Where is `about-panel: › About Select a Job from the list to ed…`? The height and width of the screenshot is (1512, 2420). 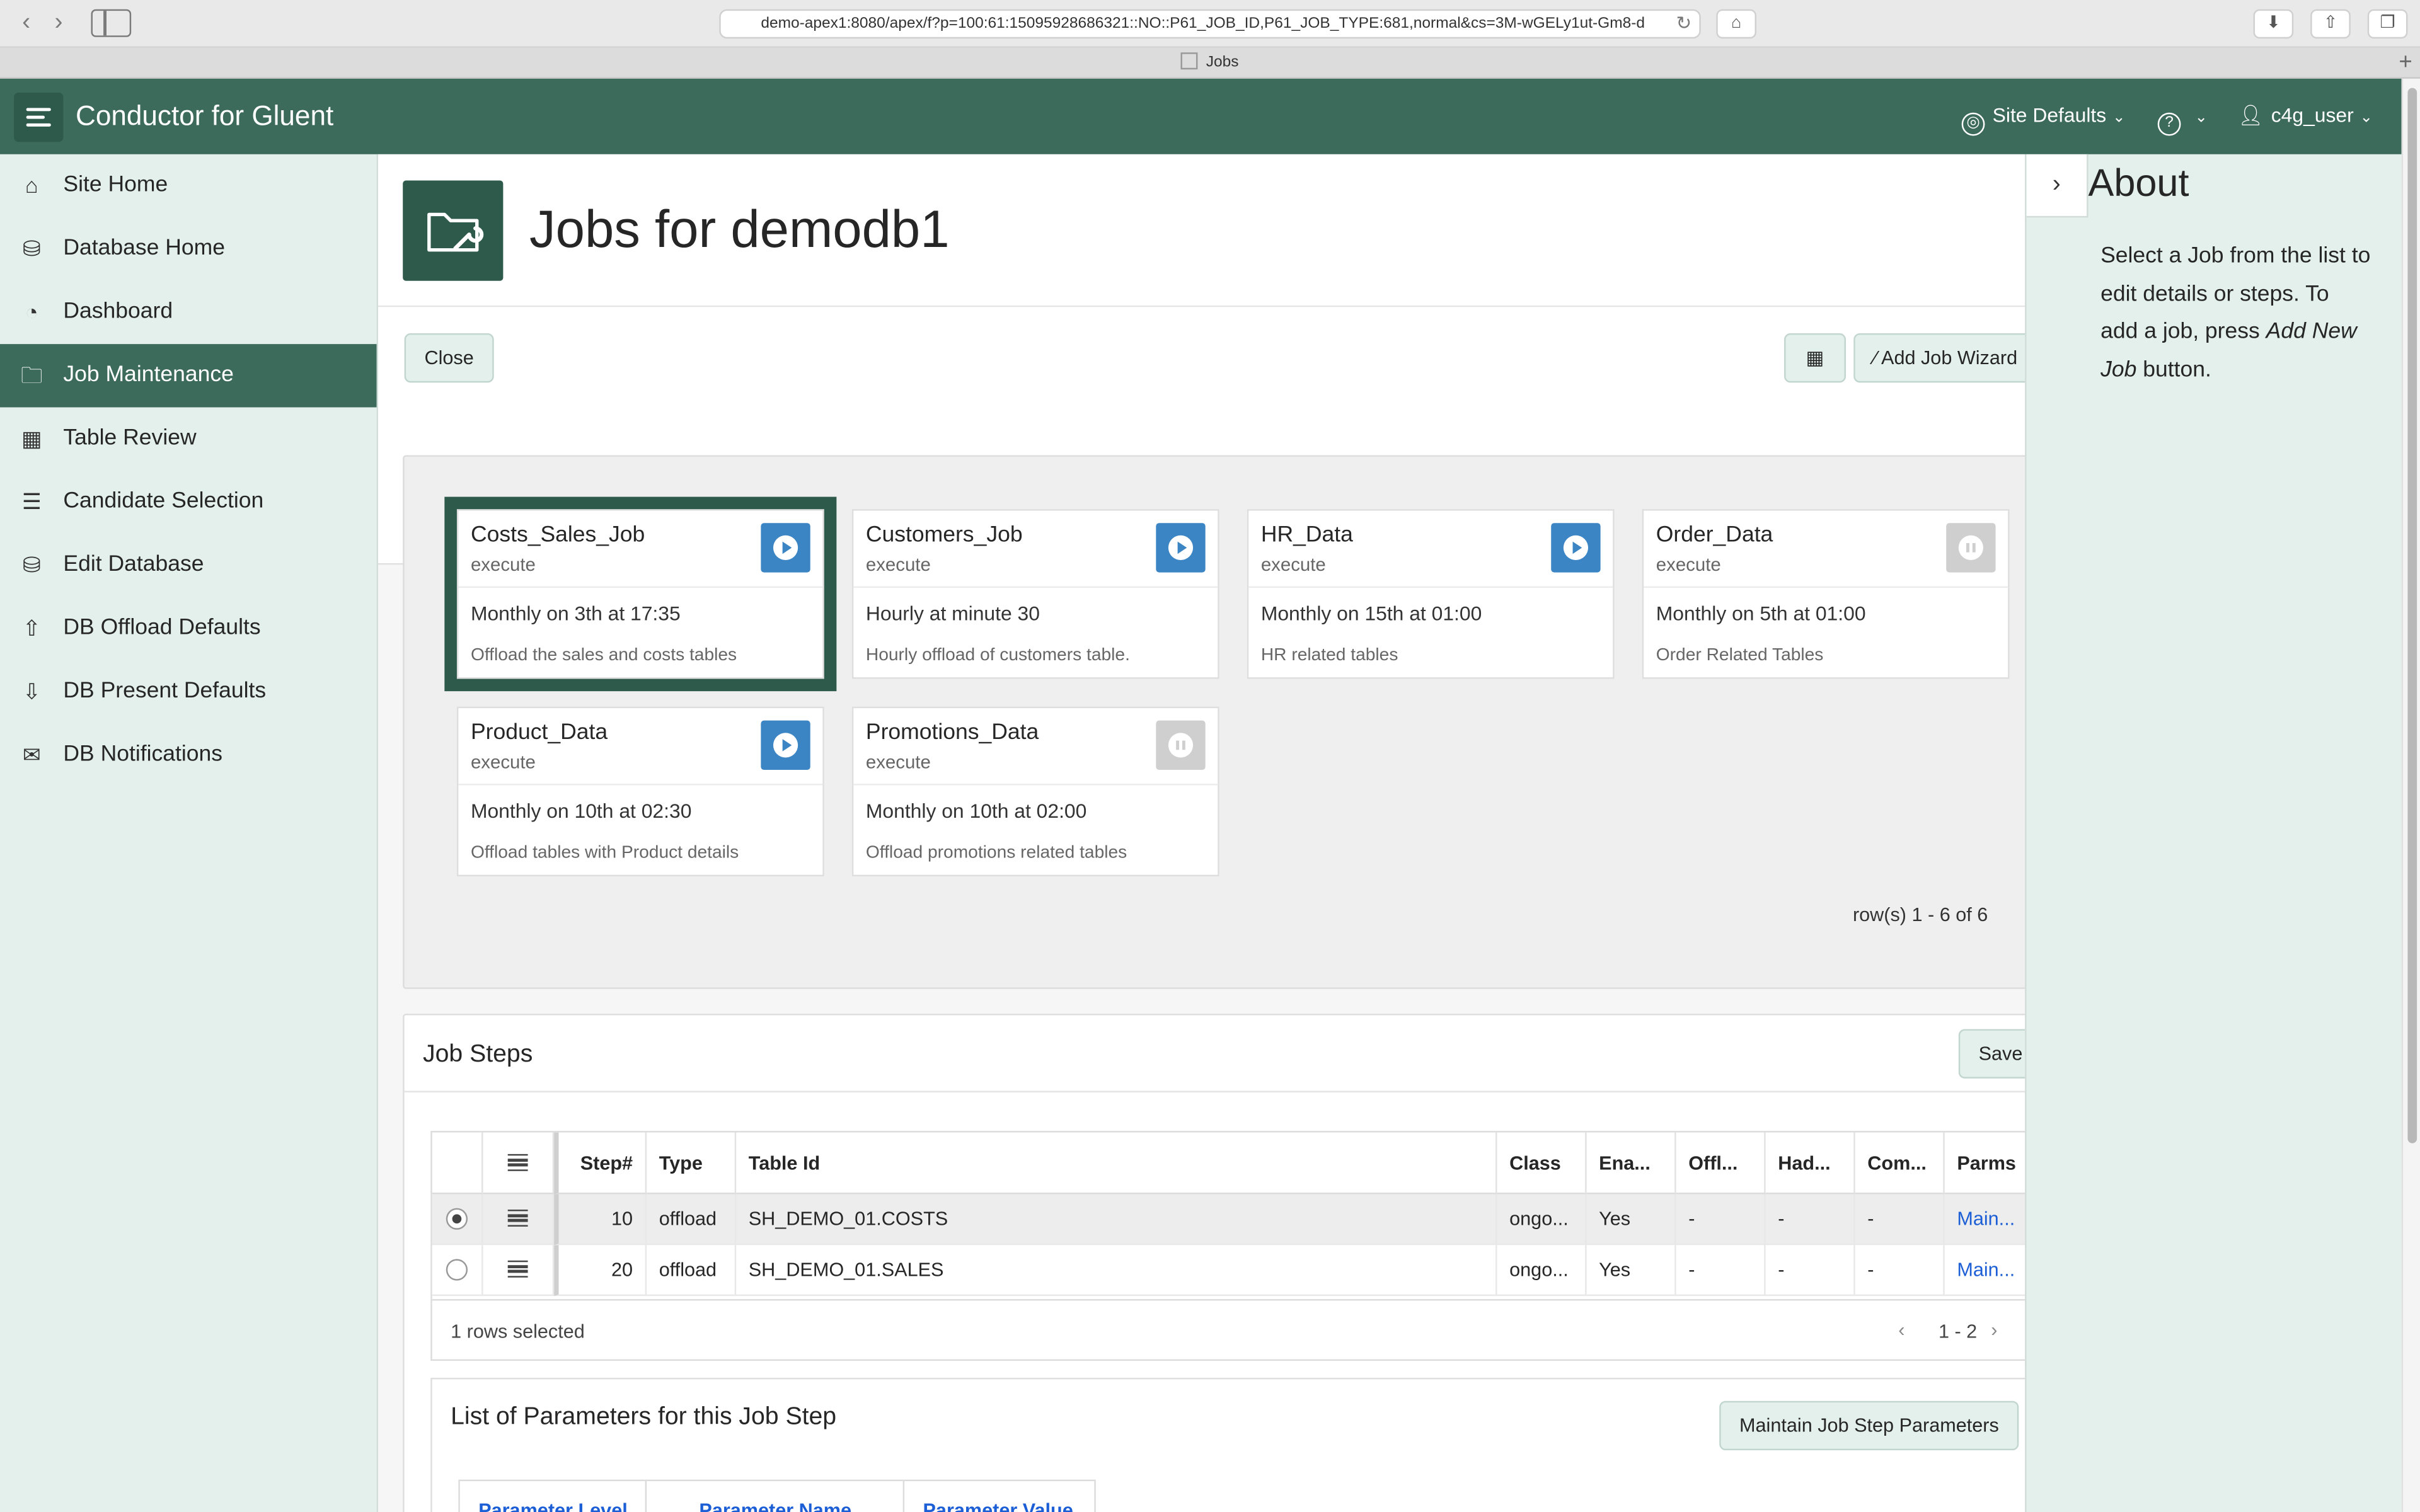
about-panel: › About Select a Job from the list to ed… is located at coordinates (2213, 833).